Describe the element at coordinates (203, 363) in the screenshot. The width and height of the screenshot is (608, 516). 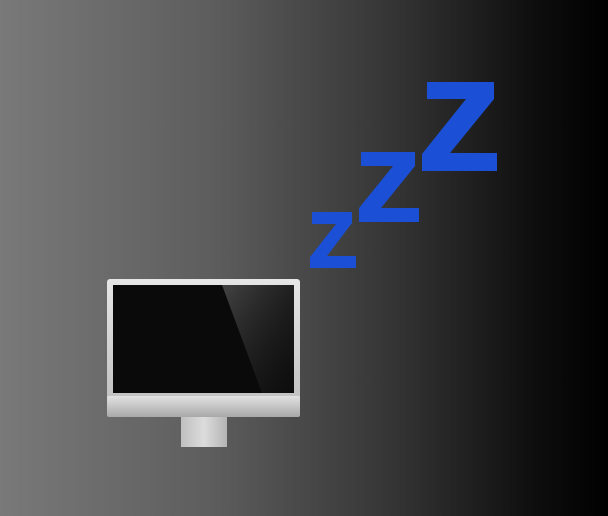
I see `computer-monitor-icon` at that location.